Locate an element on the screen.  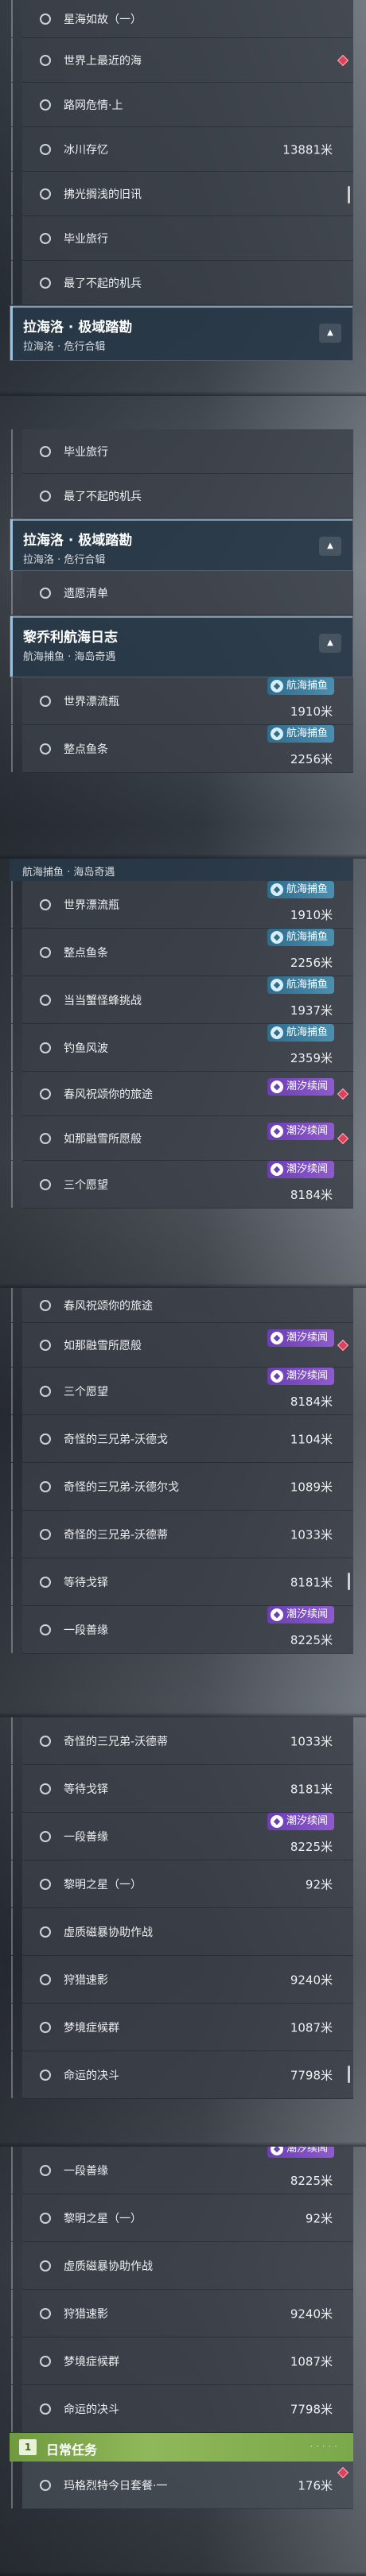
list-item: 春风祝颂你的旅途 ◆ 潮汐续闻 is located at coordinates (182, 1094).